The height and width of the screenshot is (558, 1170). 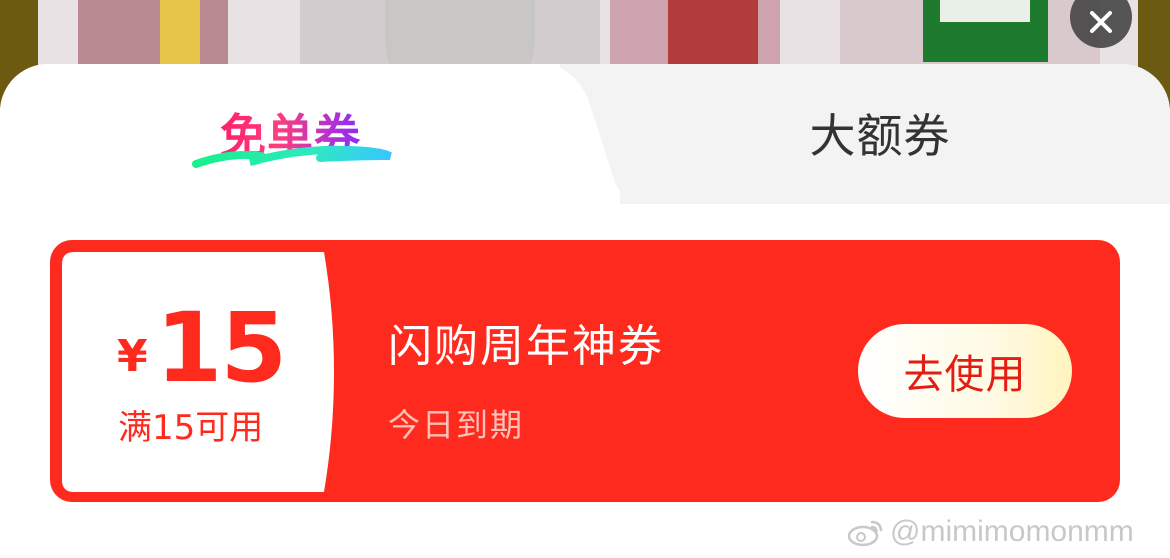 What do you see at coordinates (865, 533) in the screenshot?
I see `weibo-icon` at bounding box center [865, 533].